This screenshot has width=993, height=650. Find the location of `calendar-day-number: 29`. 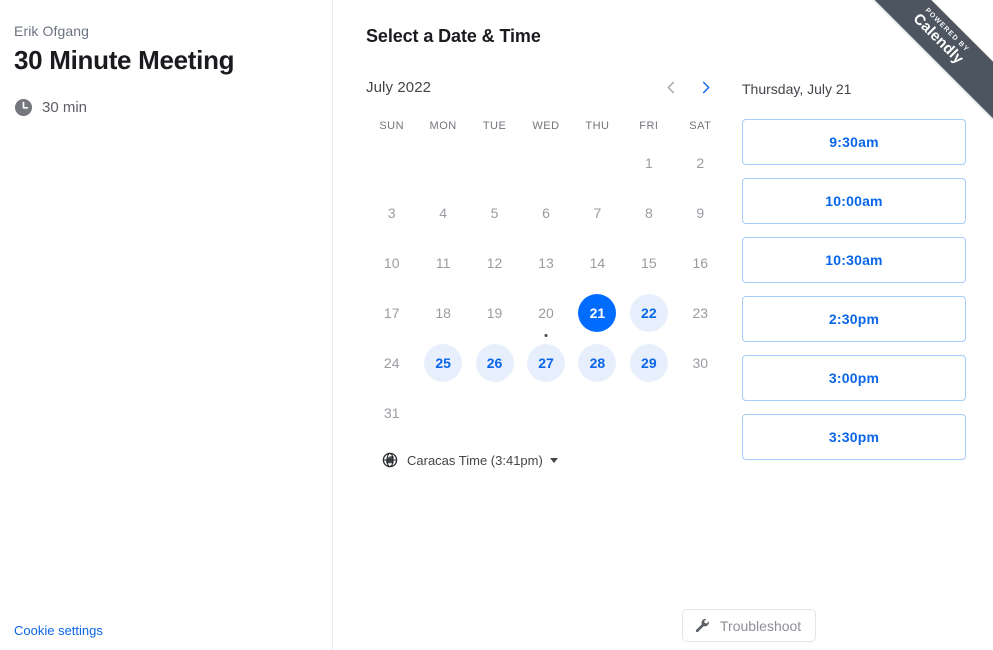

calendar-day-number: 29 is located at coordinates (648, 363).